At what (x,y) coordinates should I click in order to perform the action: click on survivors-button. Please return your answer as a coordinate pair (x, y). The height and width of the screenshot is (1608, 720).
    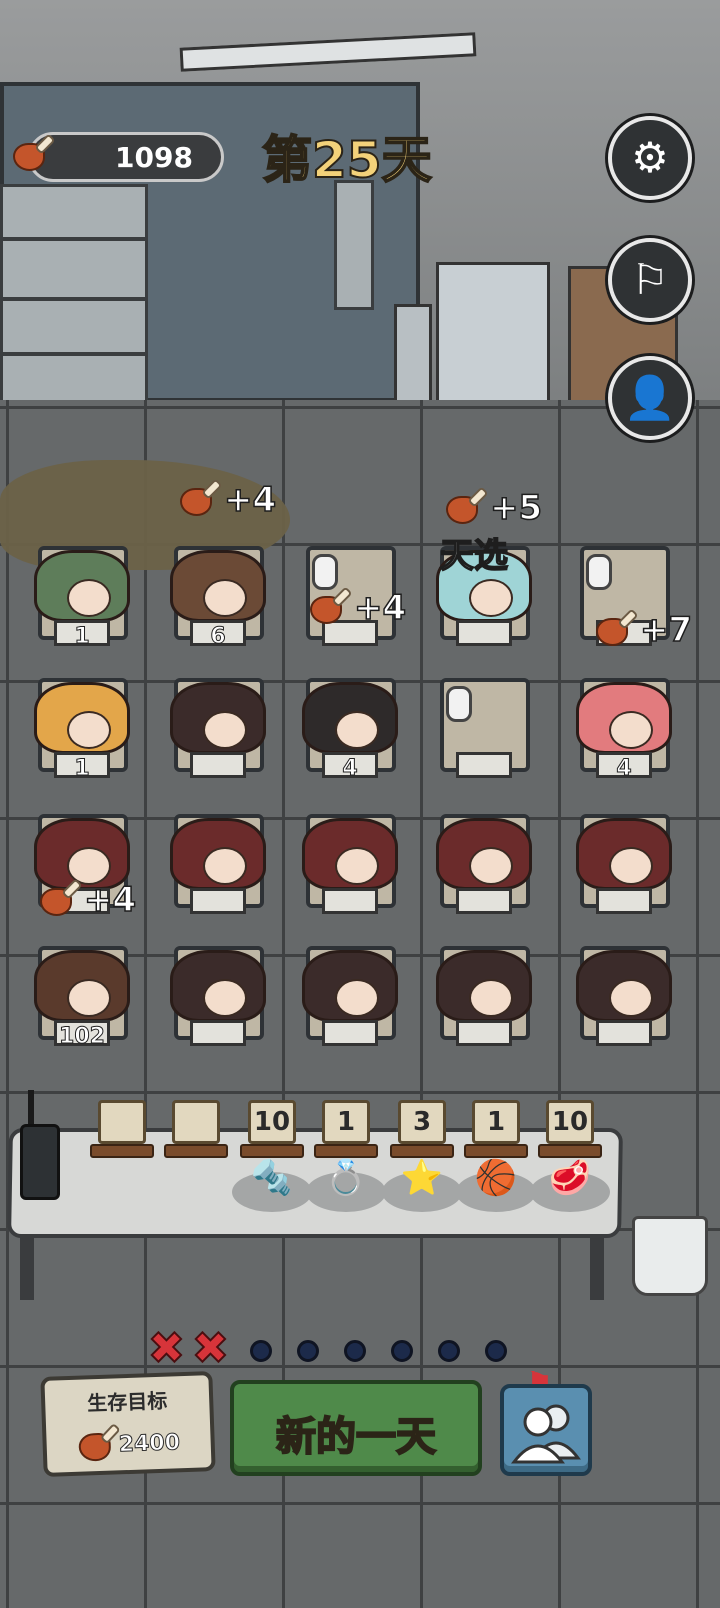
    Looking at the image, I should click on (546, 1430).